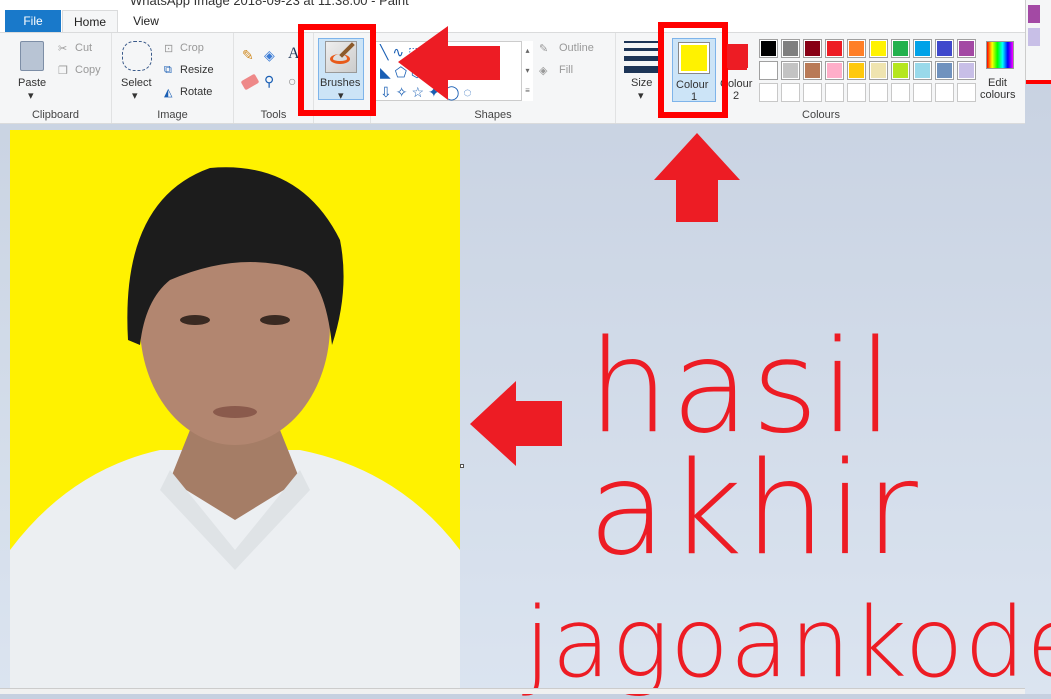 The width and height of the screenshot is (1051, 699). I want to click on arrow-right-colour, so click(737, 56).